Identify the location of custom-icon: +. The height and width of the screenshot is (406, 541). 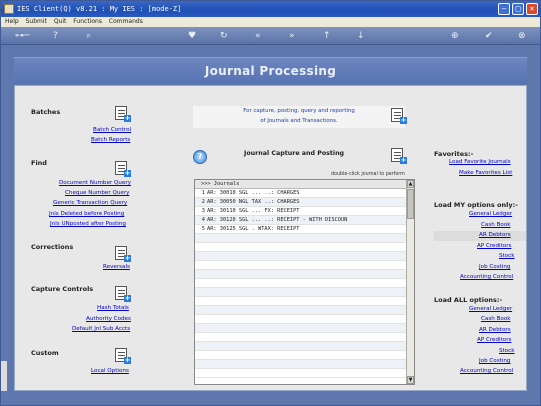
(122, 356).